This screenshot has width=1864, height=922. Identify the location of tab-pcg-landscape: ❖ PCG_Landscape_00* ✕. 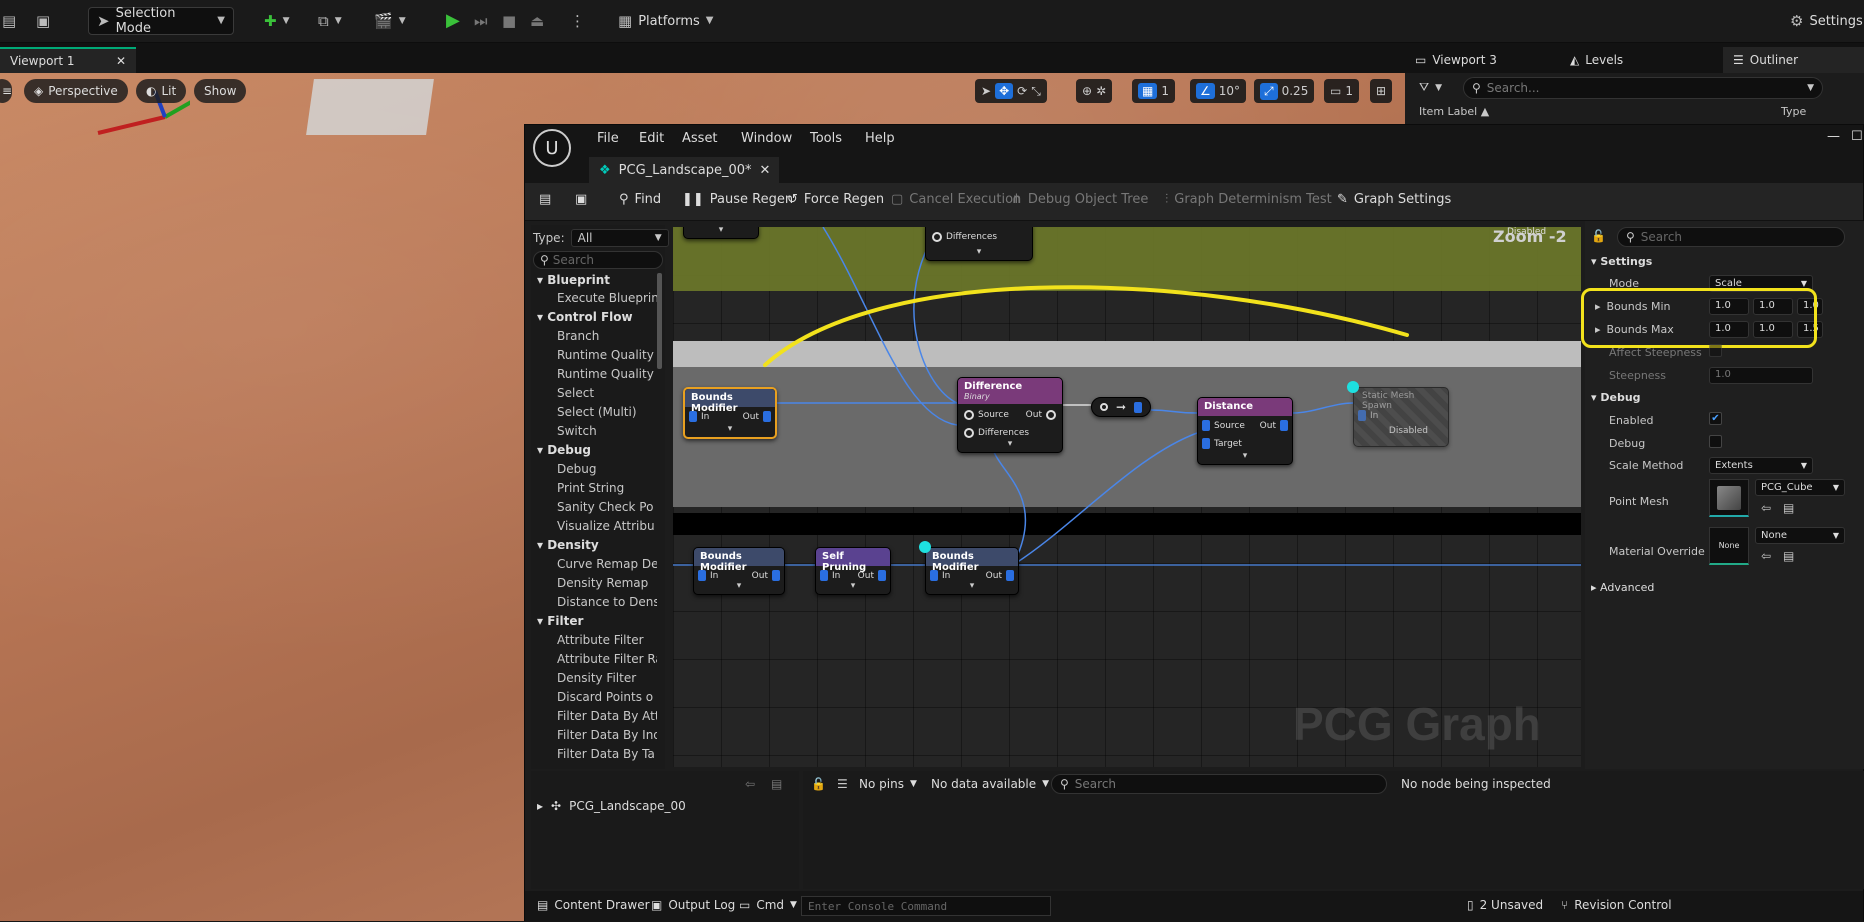
(684, 170).